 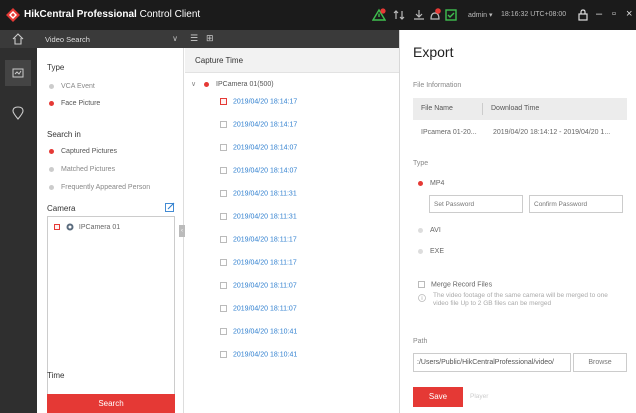 What do you see at coordinates (419, 15) in the screenshot?
I see `download-icon` at bounding box center [419, 15].